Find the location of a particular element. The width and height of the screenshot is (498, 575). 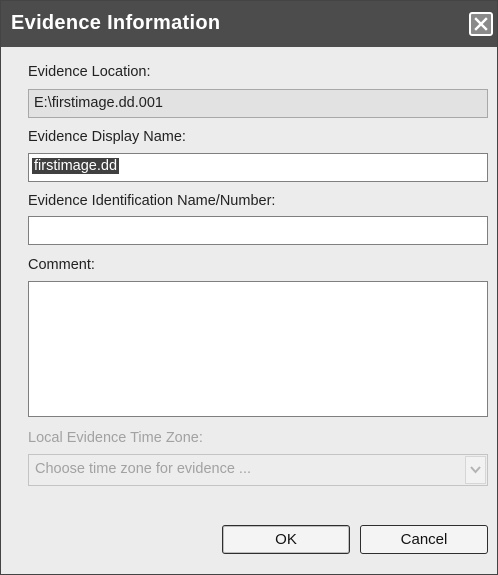

close-icon is located at coordinates (481, 24).